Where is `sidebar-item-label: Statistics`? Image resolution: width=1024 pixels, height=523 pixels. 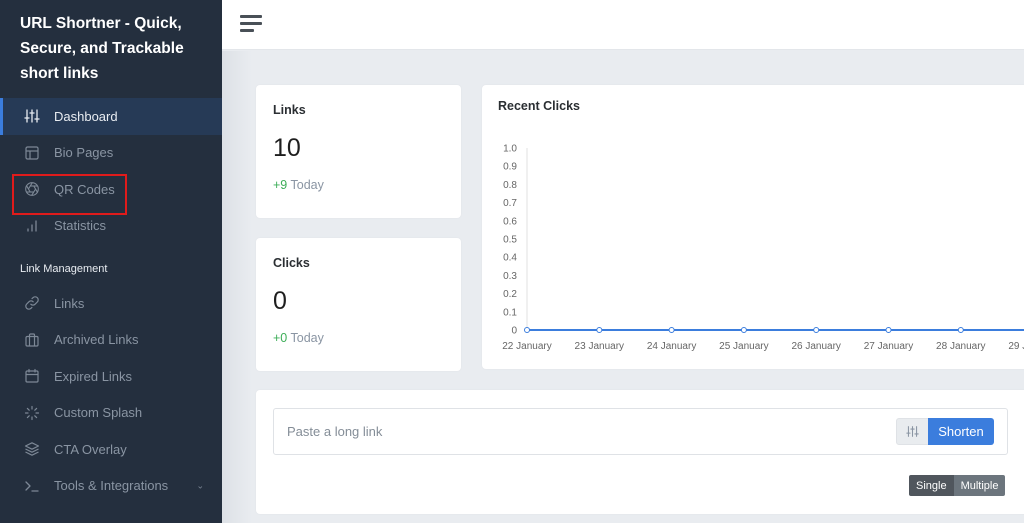
sidebar-item-label: Statistics is located at coordinates (80, 226).